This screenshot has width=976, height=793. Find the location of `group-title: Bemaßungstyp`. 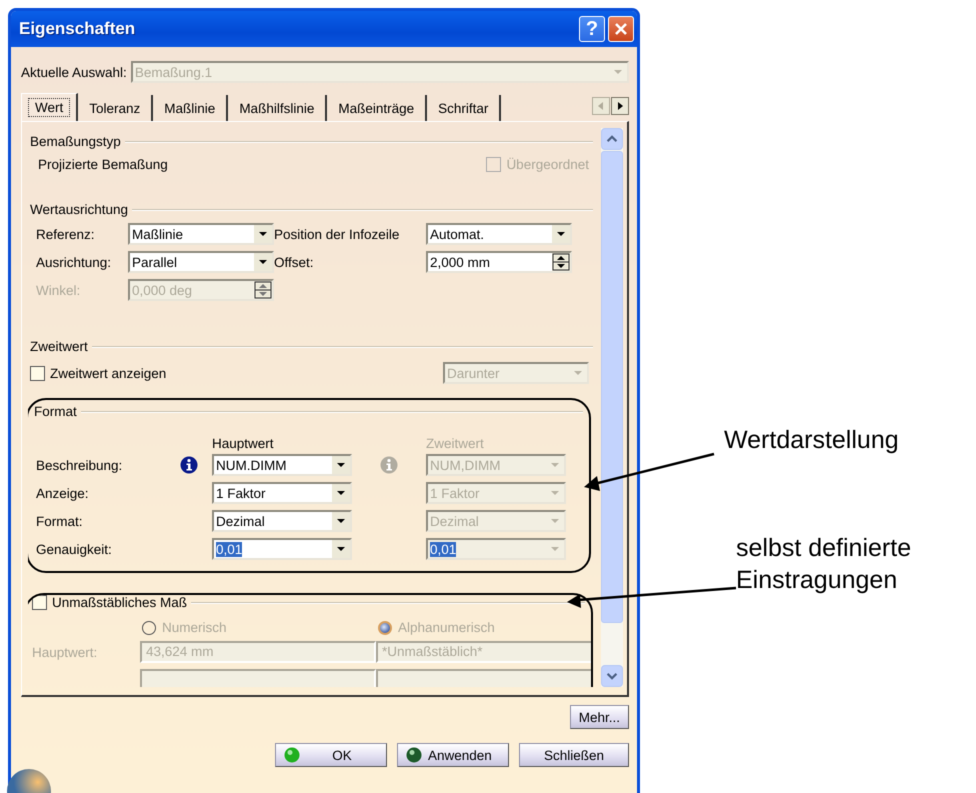

group-title: Bemaßungstyp is located at coordinates (75, 141).